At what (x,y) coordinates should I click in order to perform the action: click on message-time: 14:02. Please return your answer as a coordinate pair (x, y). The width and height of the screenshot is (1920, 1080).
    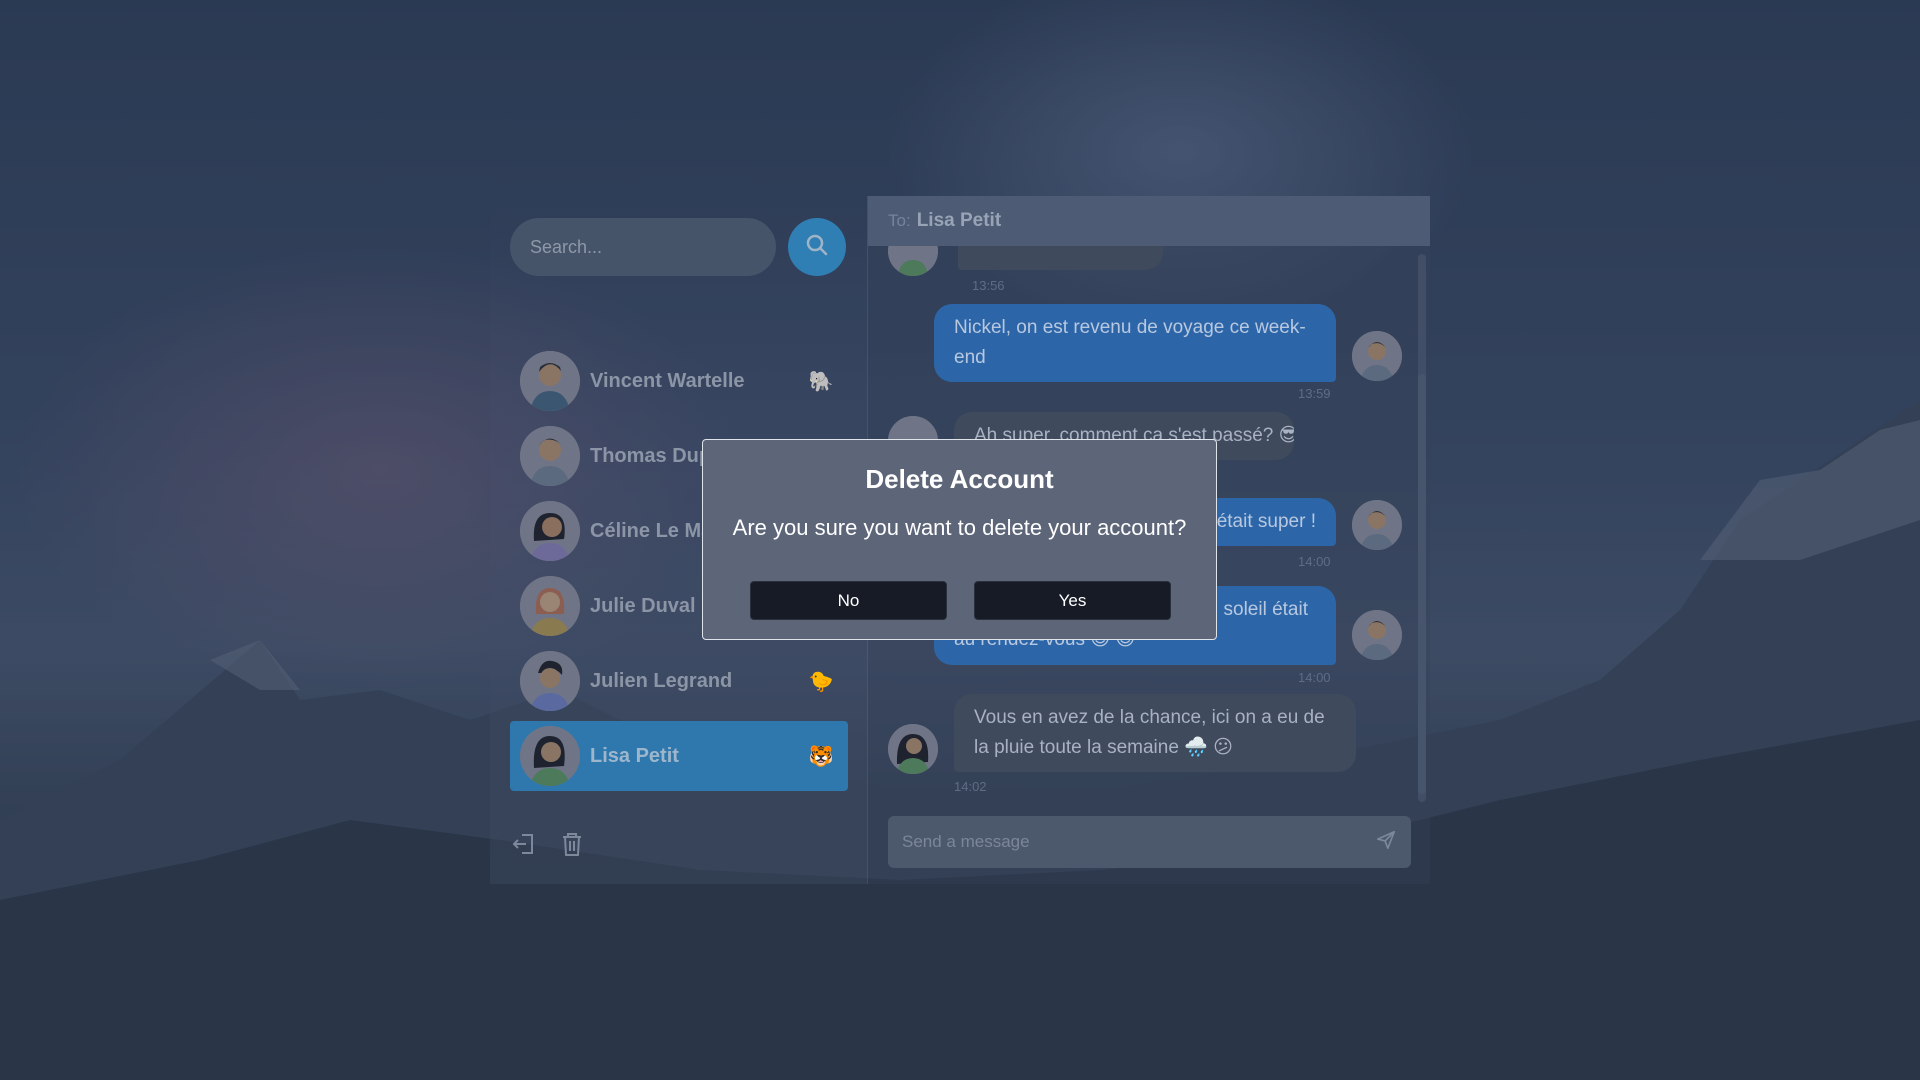
    Looking at the image, I should click on (970, 786).